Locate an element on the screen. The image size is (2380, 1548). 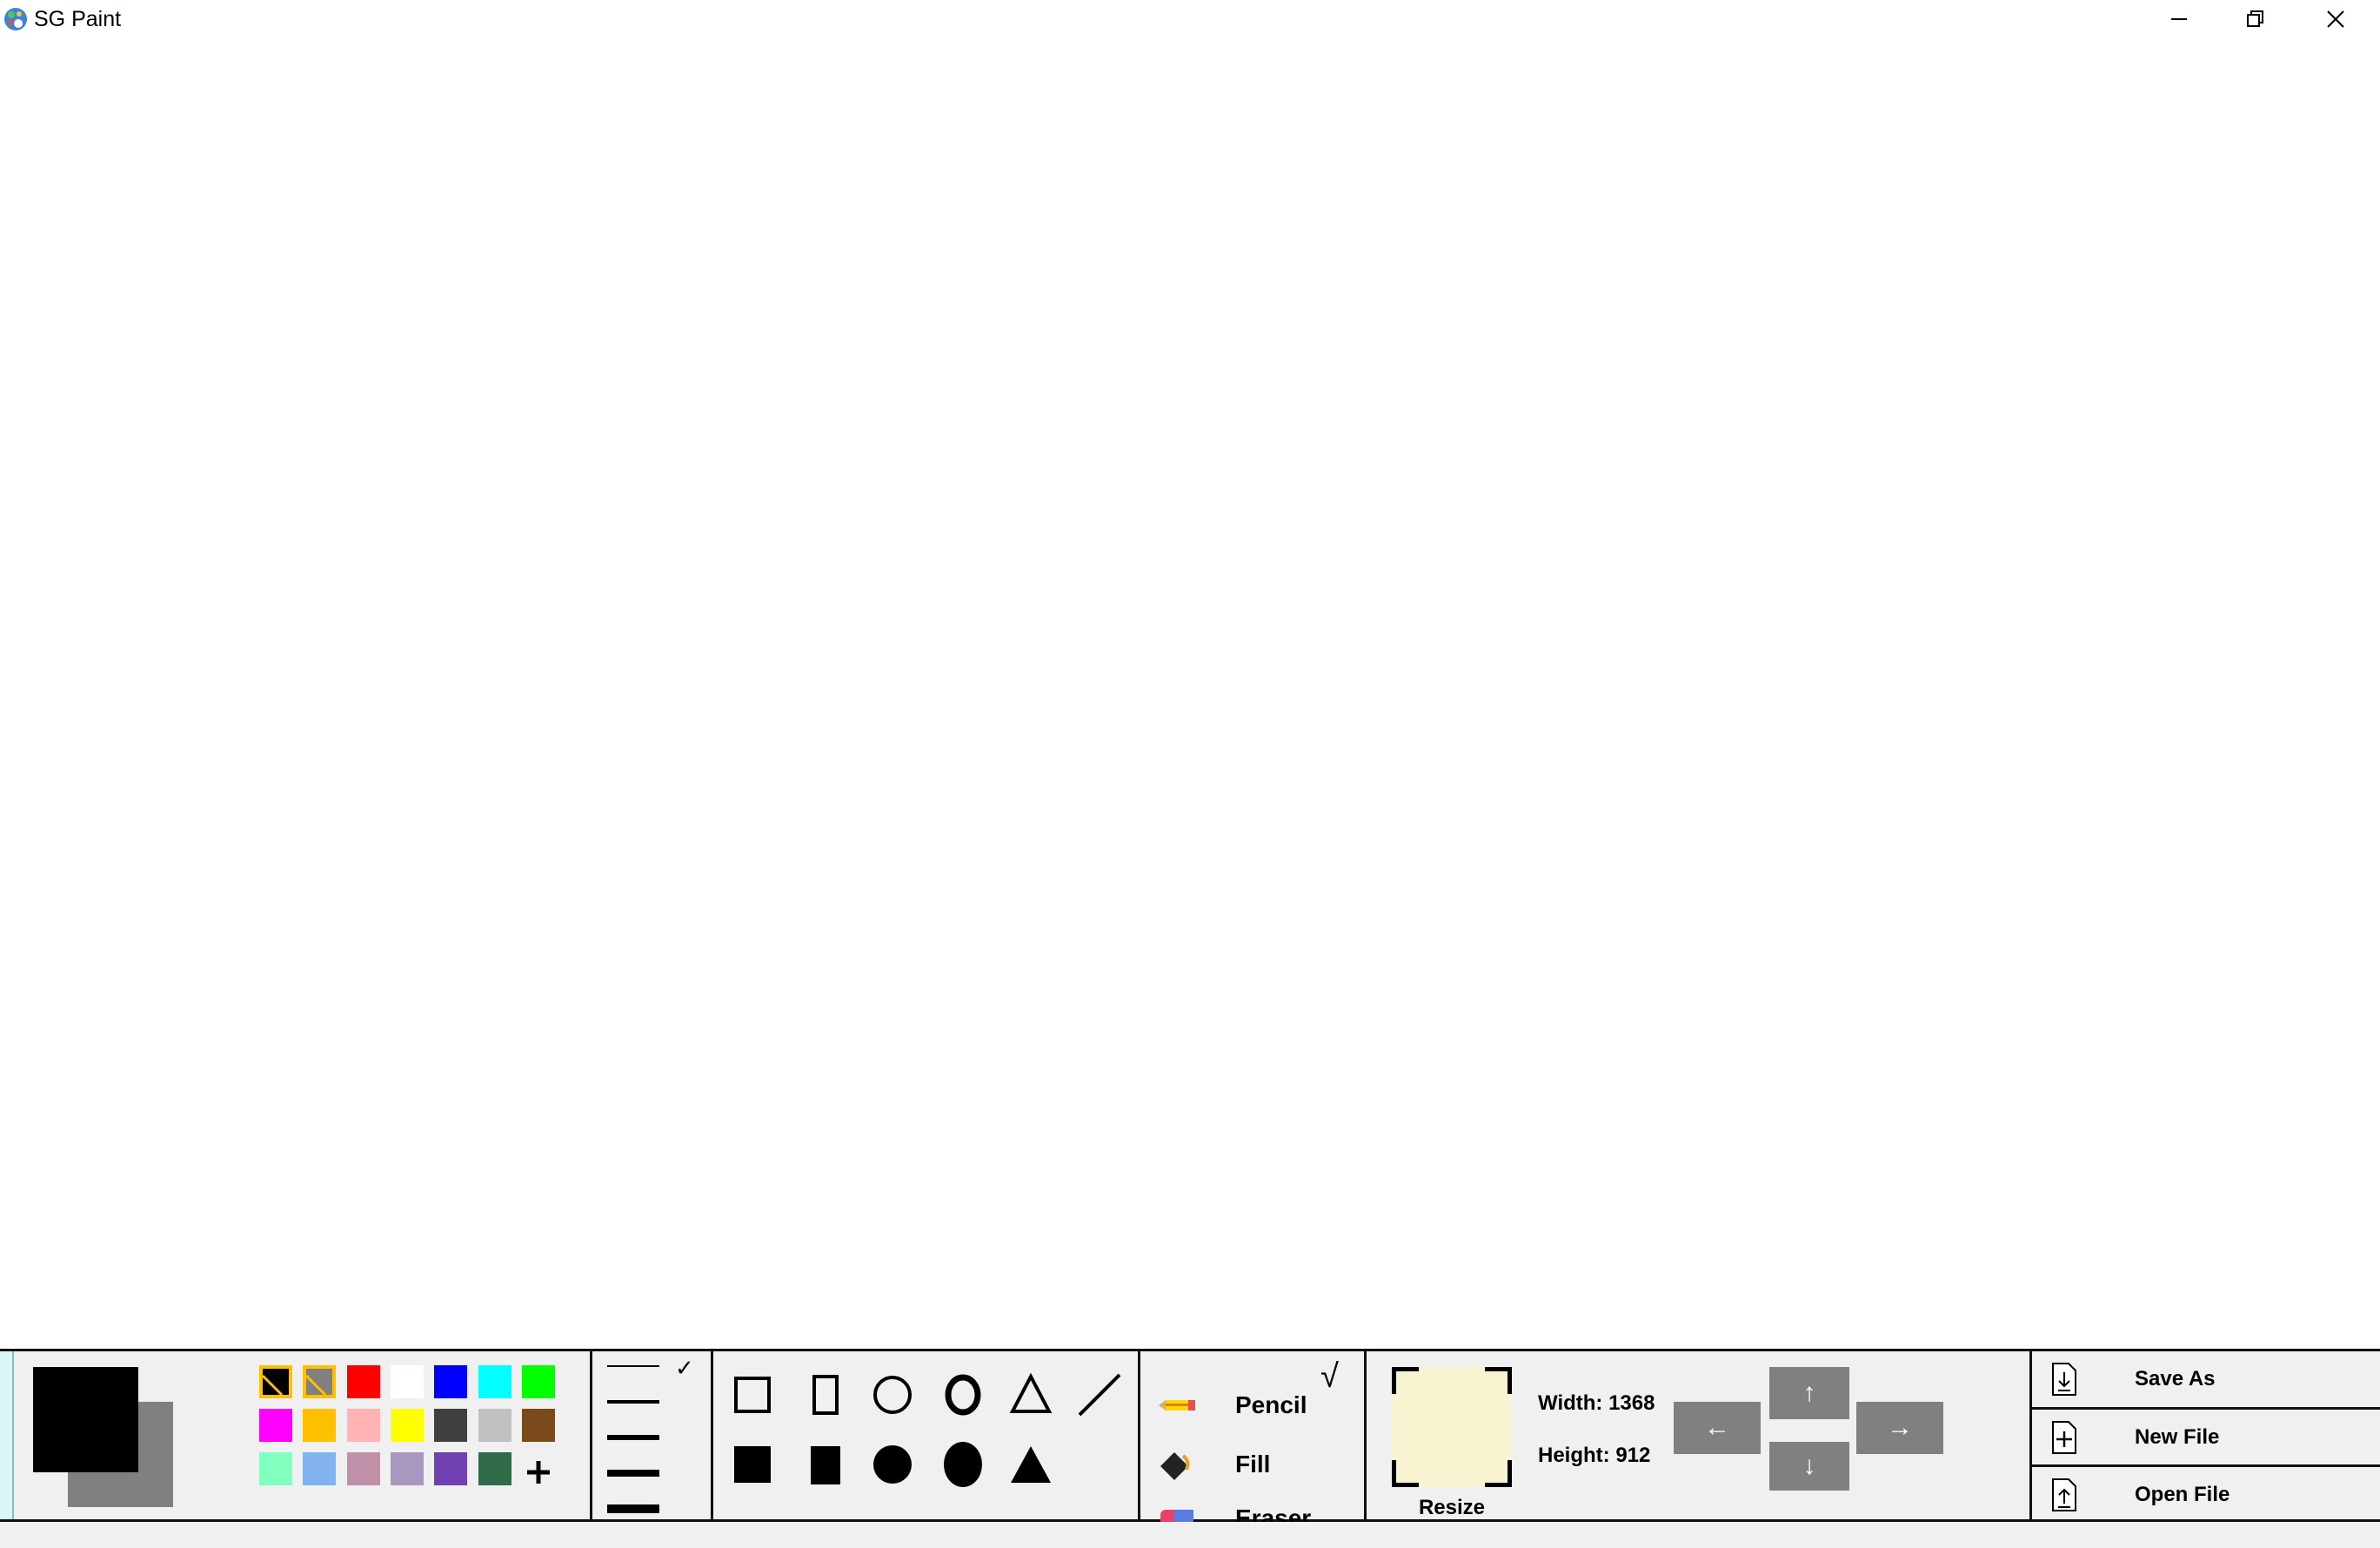
rounded-rectangle-filled-tool is located at coordinates (825, 1464).